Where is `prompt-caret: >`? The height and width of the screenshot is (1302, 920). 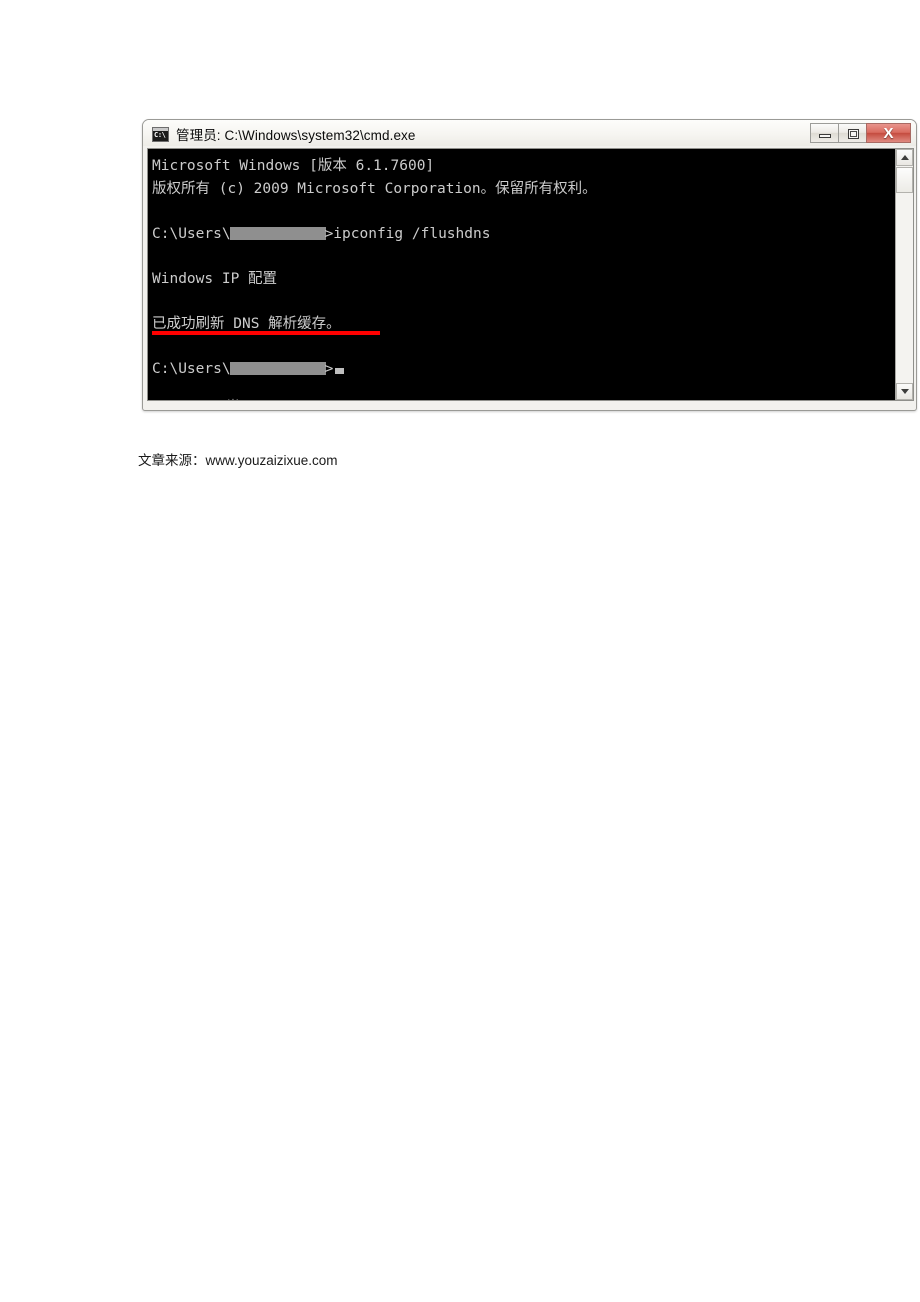 prompt-caret: > is located at coordinates (329, 368).